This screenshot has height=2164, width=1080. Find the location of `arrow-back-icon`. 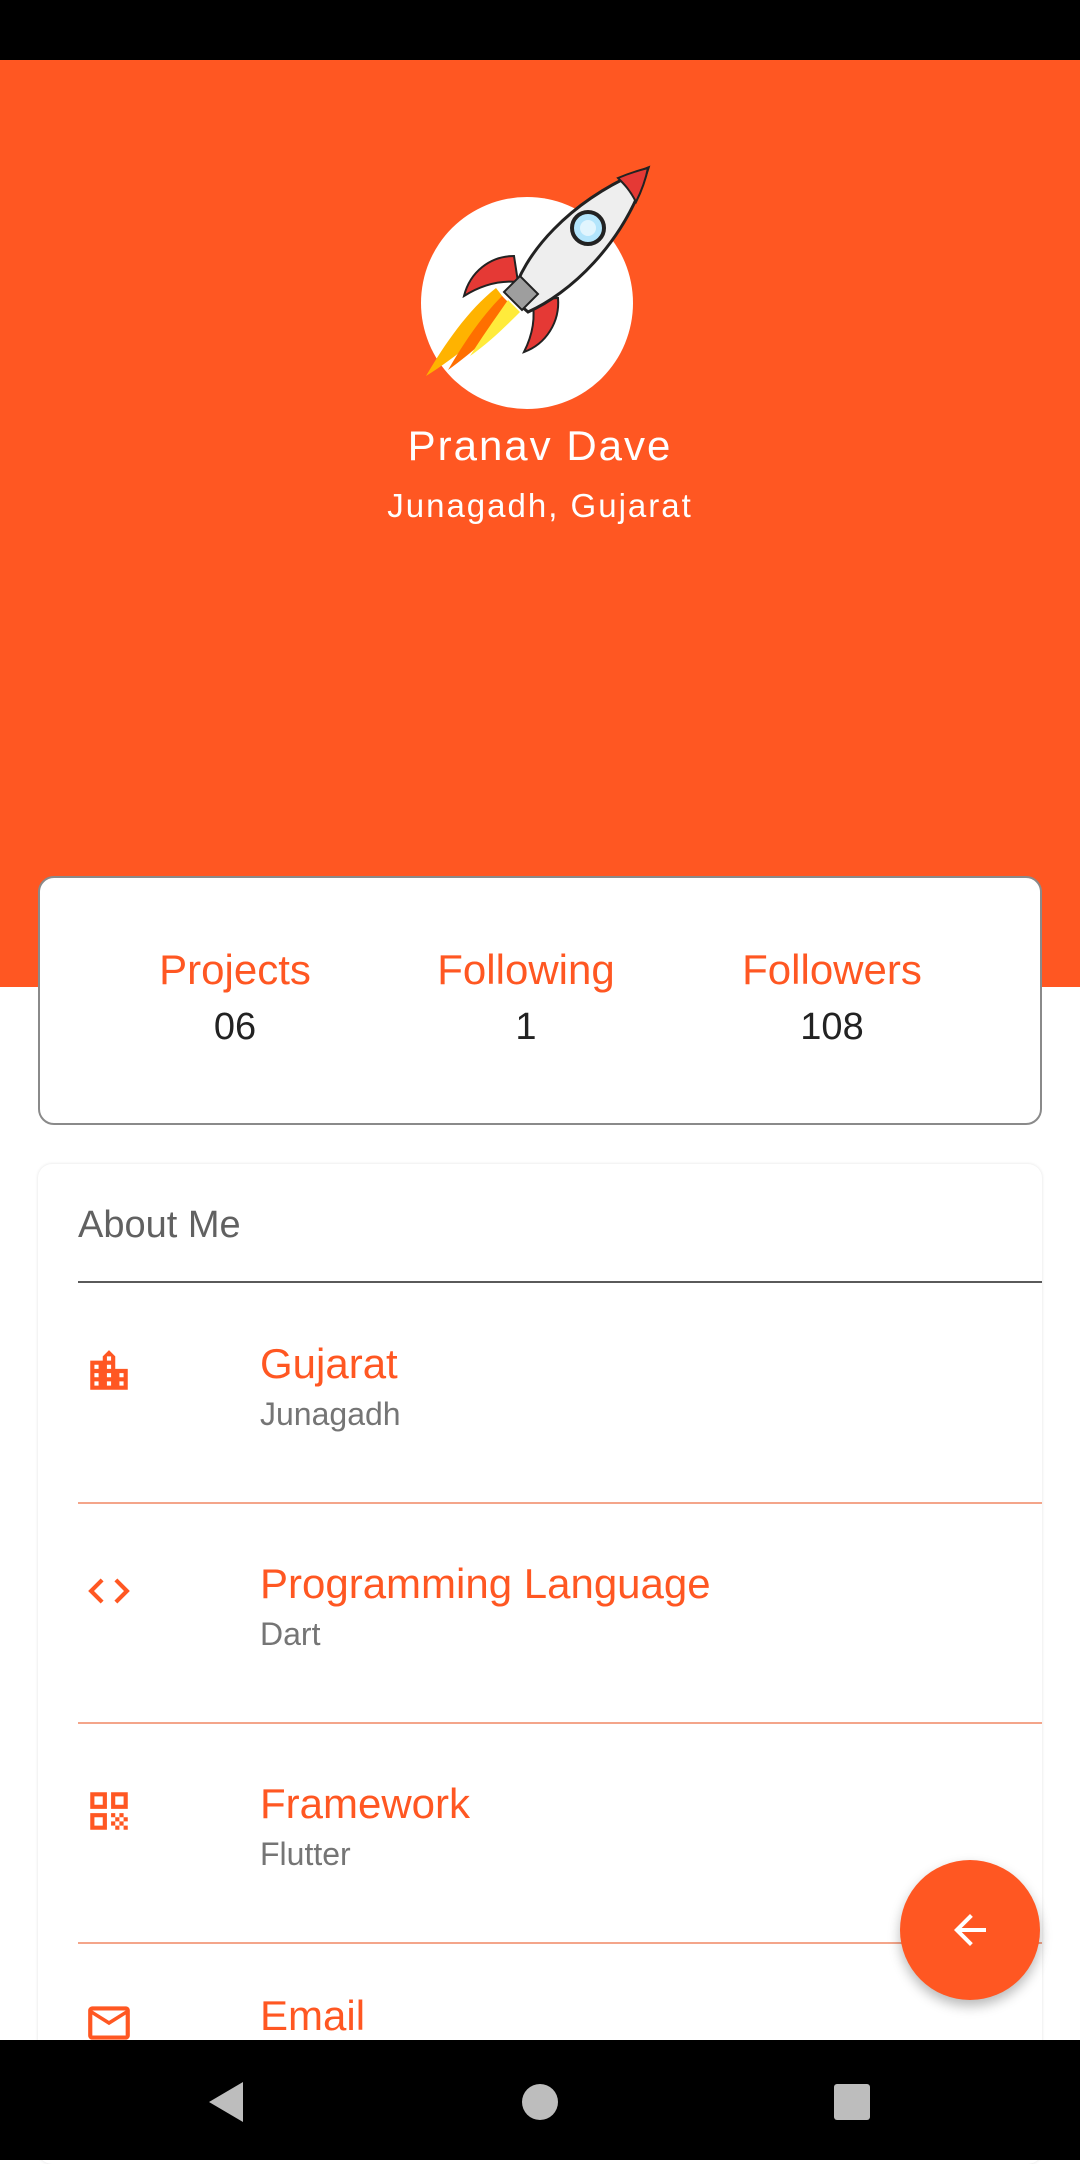

arrow-back-icon is located at coordinates (970, 1930).